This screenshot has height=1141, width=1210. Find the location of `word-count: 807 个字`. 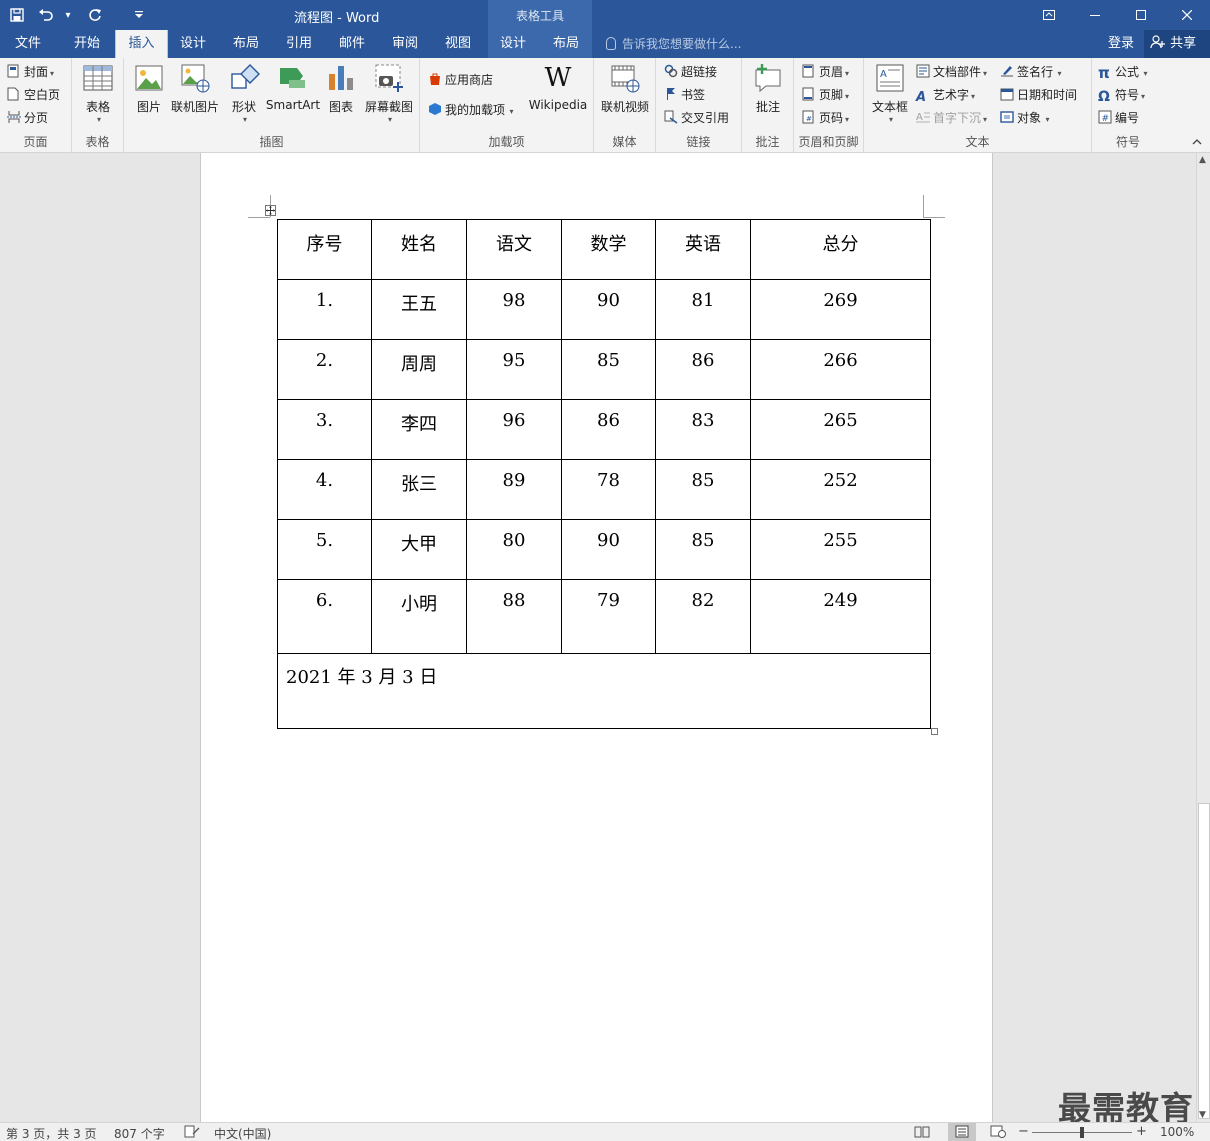

word-count: 807 个字 is located at coordinates (139, 1133).